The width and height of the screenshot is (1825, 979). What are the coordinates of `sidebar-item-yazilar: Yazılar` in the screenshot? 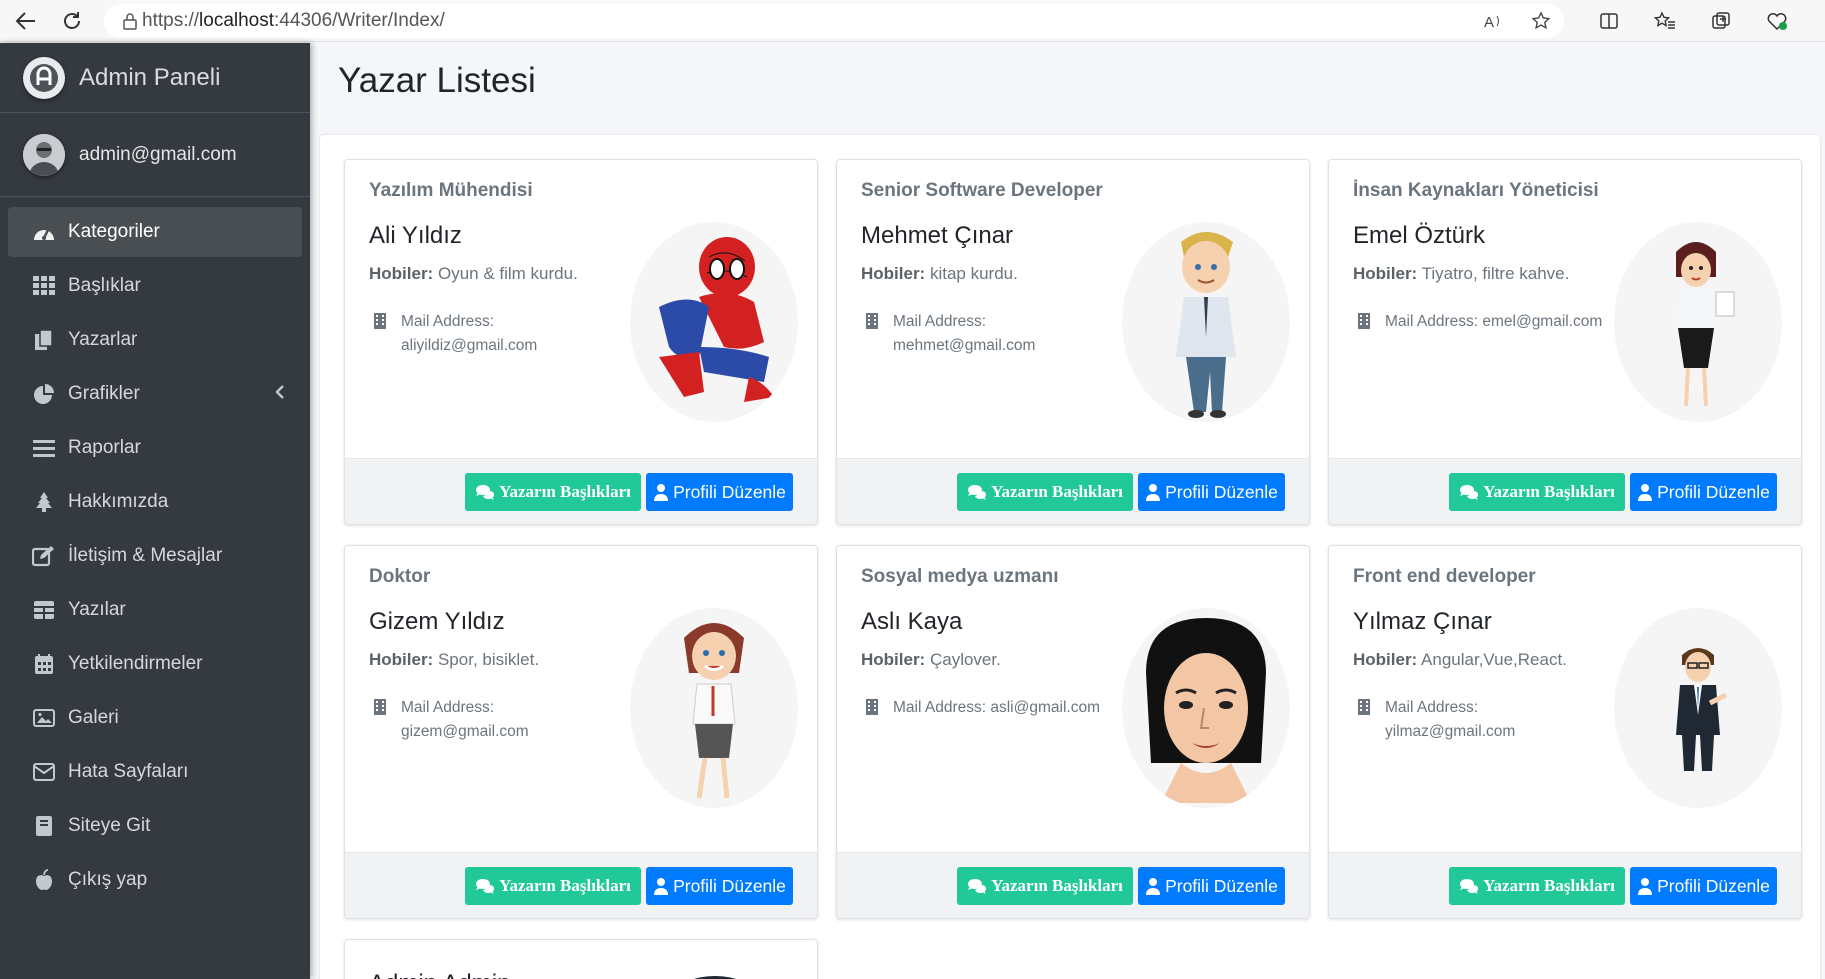 It's located at (155, 610).